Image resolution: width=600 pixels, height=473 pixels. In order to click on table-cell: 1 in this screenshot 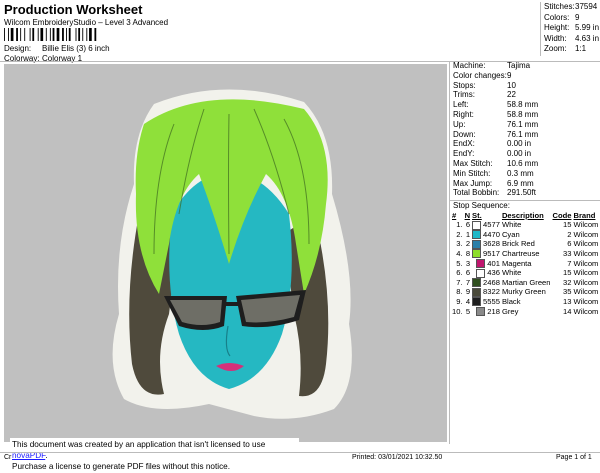, I will do `click(468, 234)`.